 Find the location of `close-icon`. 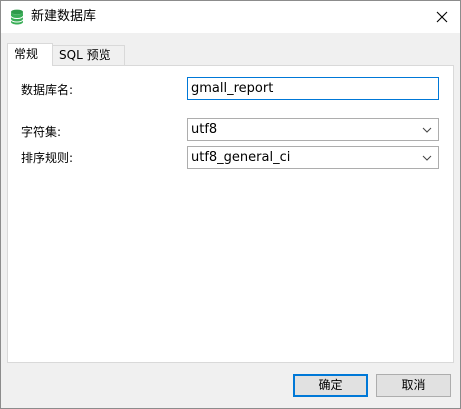

close-icon is located at coordinates (442, 17).